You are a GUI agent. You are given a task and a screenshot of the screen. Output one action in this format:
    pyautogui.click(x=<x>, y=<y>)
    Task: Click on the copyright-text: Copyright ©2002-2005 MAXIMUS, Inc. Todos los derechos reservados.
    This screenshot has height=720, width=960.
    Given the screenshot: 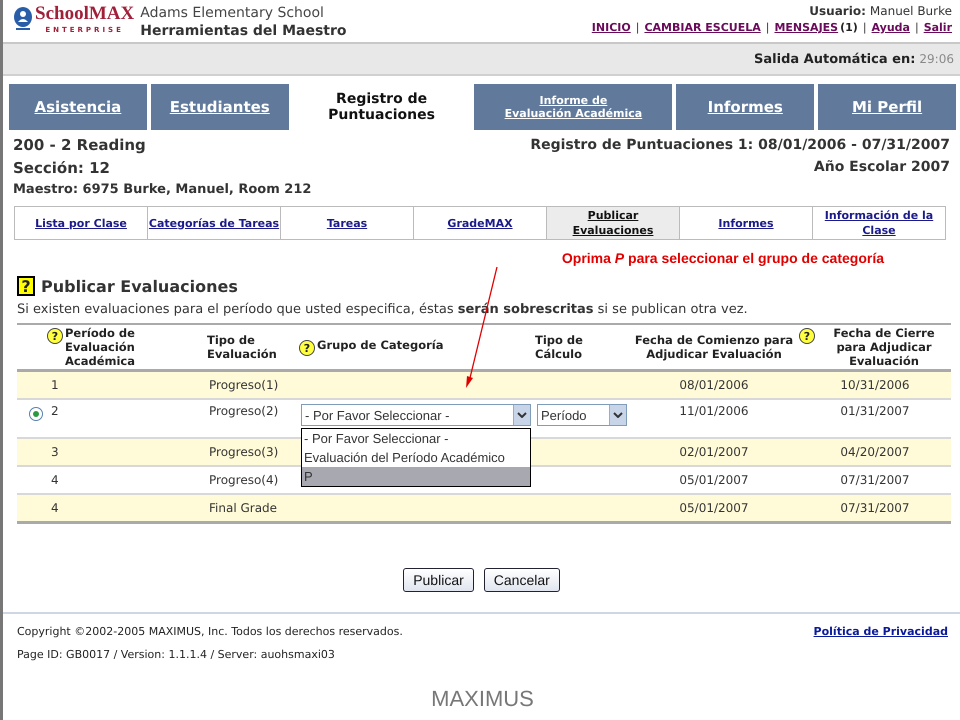 What is the action you would take?
    pyautogui.click(x=210, y=631)
    